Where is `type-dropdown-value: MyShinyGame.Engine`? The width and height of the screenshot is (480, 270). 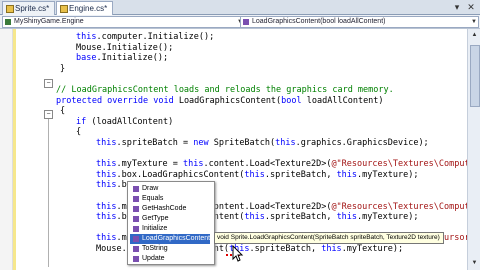 type-dropdown-value: MyShinyGame.Engine is located at coordinates (49, 21).